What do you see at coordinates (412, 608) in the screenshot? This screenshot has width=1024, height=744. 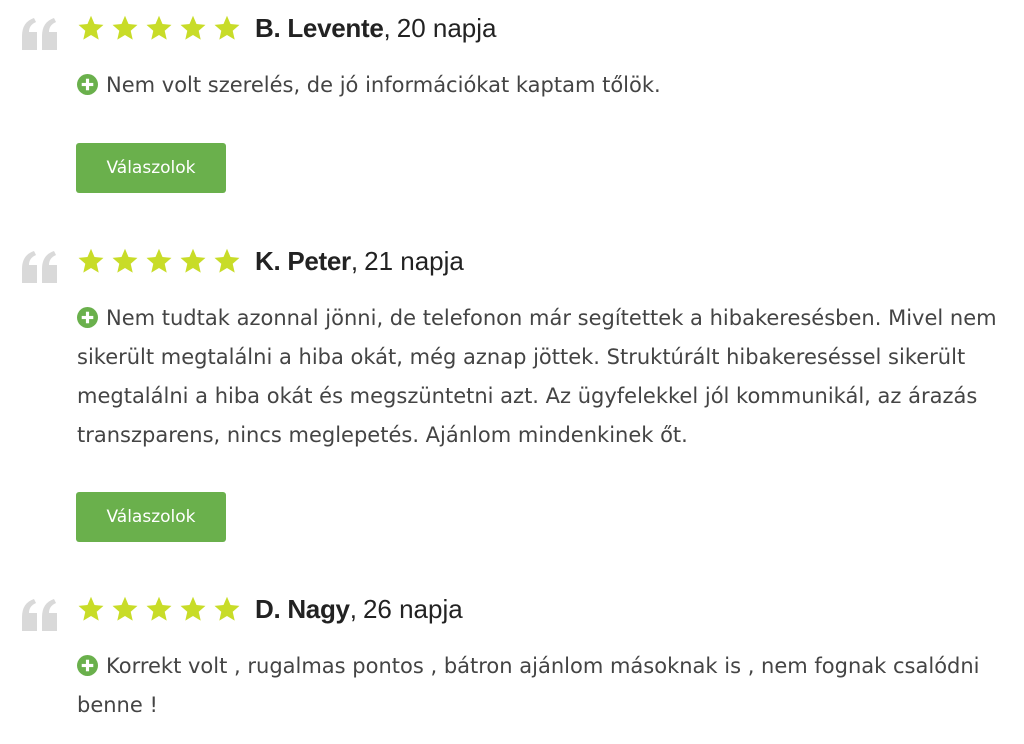 I see `review-date: 26 napja` at bounding box center [412, 608].